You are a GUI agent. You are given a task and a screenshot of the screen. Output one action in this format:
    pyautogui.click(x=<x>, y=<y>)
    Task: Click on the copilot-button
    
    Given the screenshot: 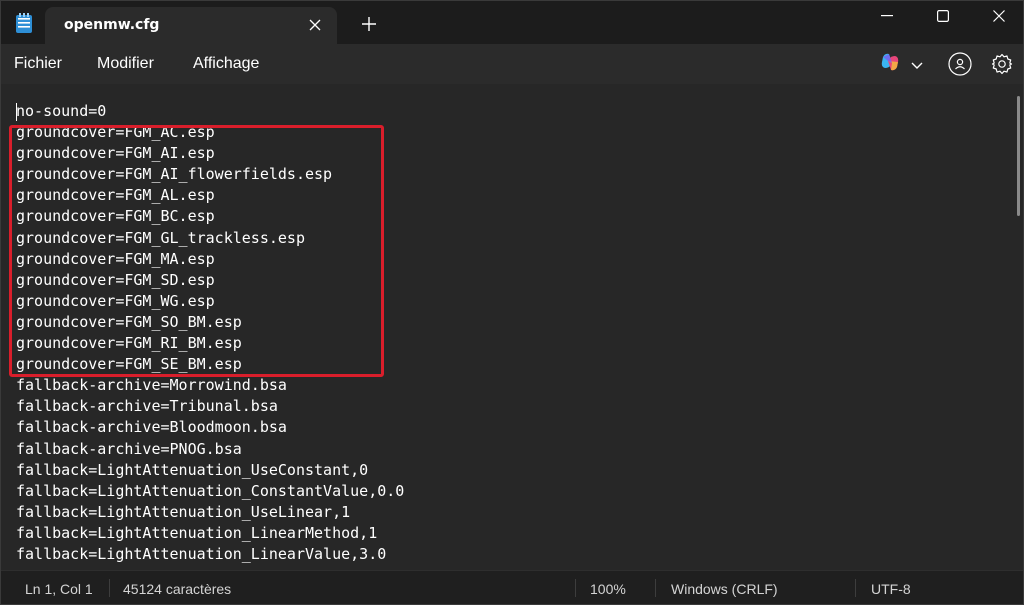 What is the action you would take?
    pyautogui.click(x=902, y=64)
    